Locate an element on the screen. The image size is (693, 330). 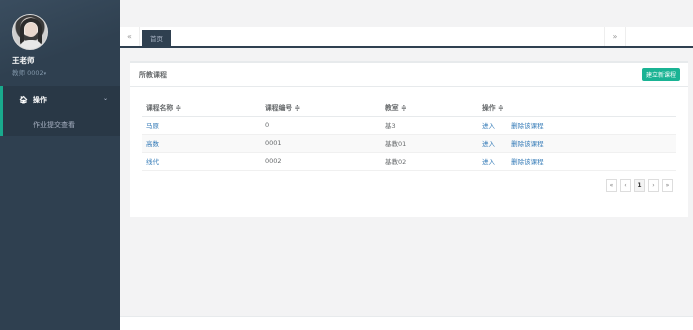
prev-page-button: ‹ is located at coordinates (625, 185).